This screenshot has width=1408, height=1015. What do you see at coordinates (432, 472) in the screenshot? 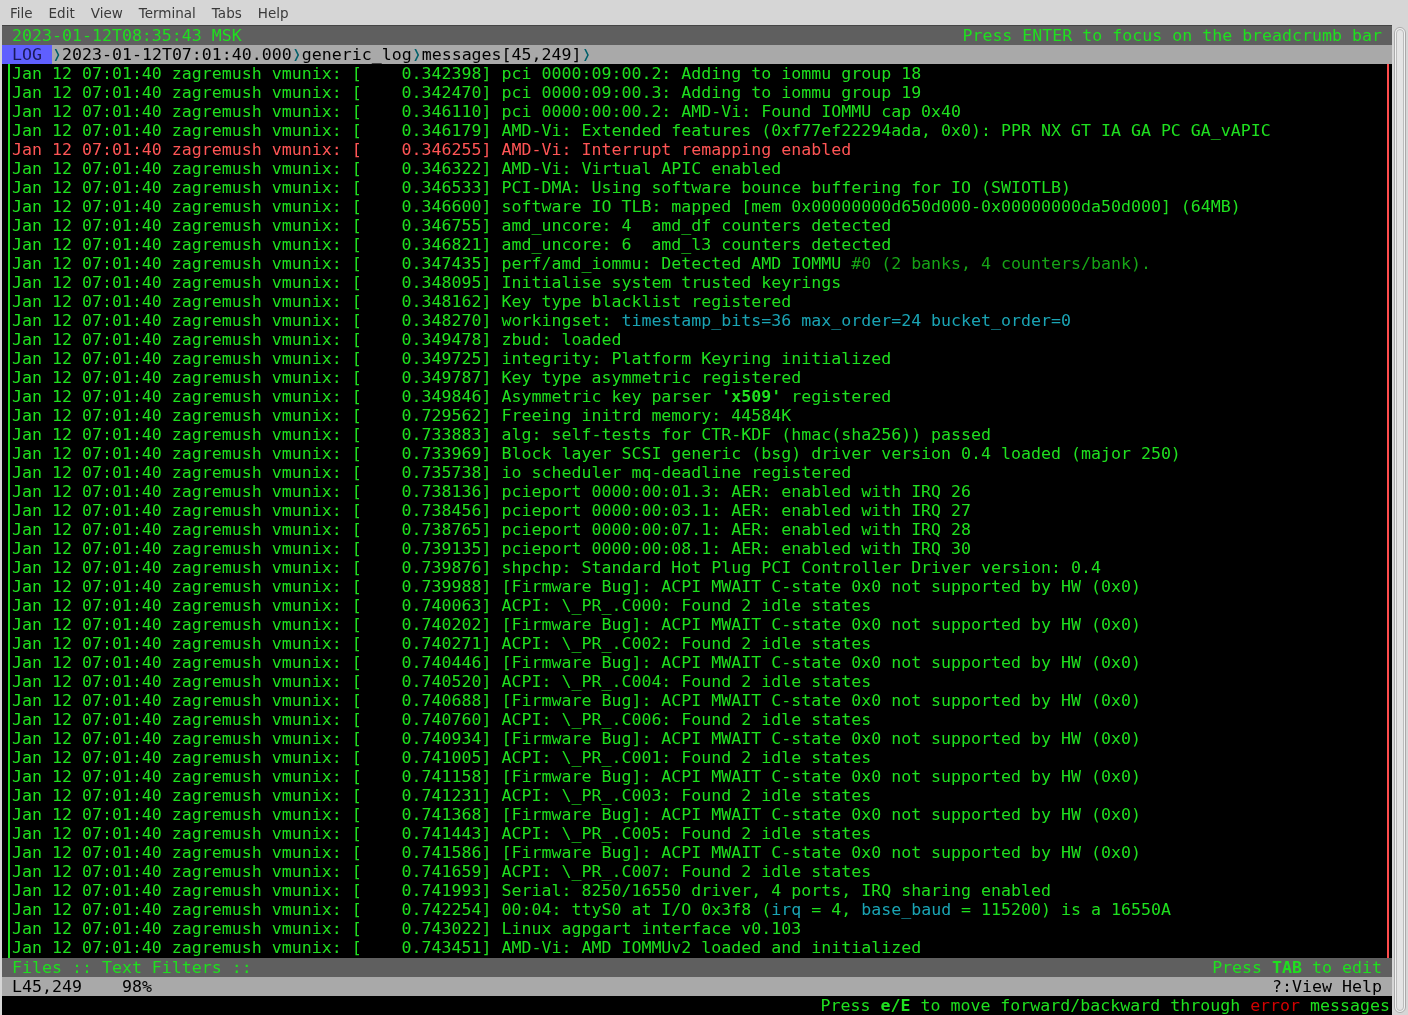
I see `log-line: Jan 12 07:01:40 zagremush vmunix: [ 0.735738] io scheduler mq-deadline registered` at bounding box center [432, 472].